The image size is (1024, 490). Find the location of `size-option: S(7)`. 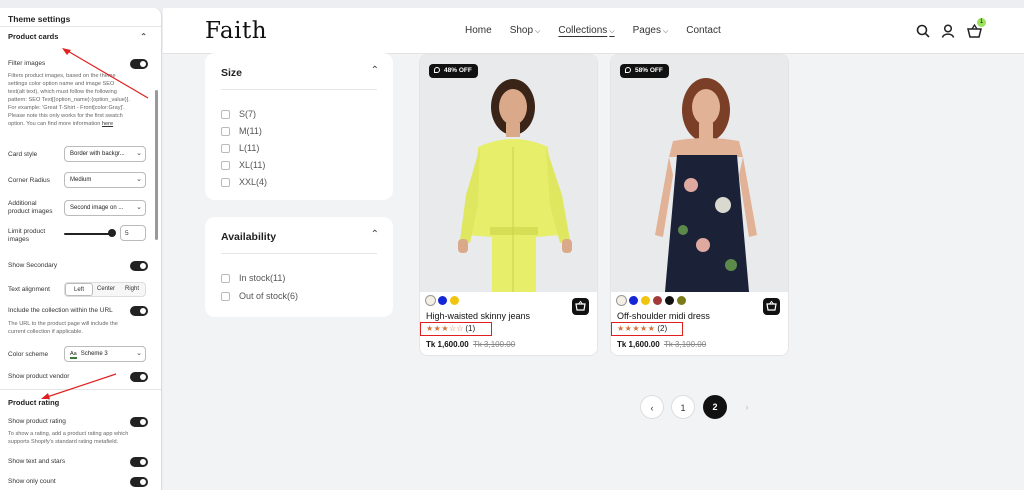

size-option: S(7) is located at coordinates (238, 114).